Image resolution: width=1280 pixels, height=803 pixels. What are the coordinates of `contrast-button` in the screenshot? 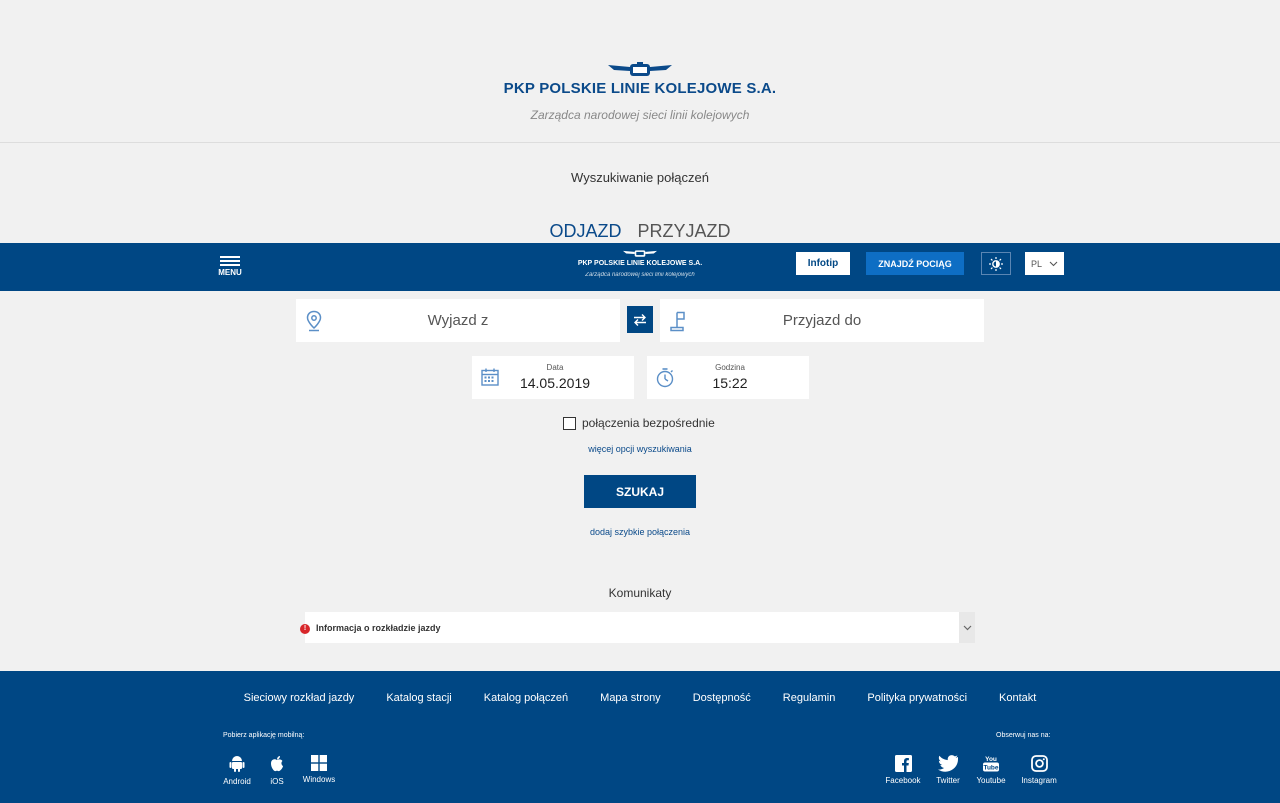 It's located at (996, 263).